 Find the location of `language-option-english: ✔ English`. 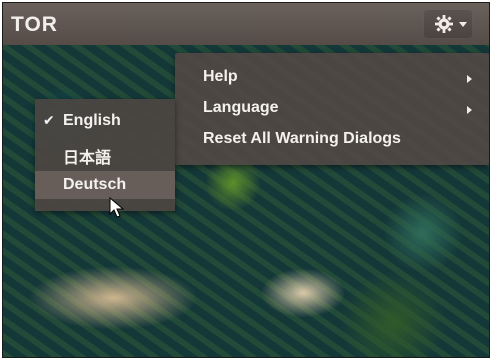

language-option-english: ✔ English is located at coordinates (105, 121).